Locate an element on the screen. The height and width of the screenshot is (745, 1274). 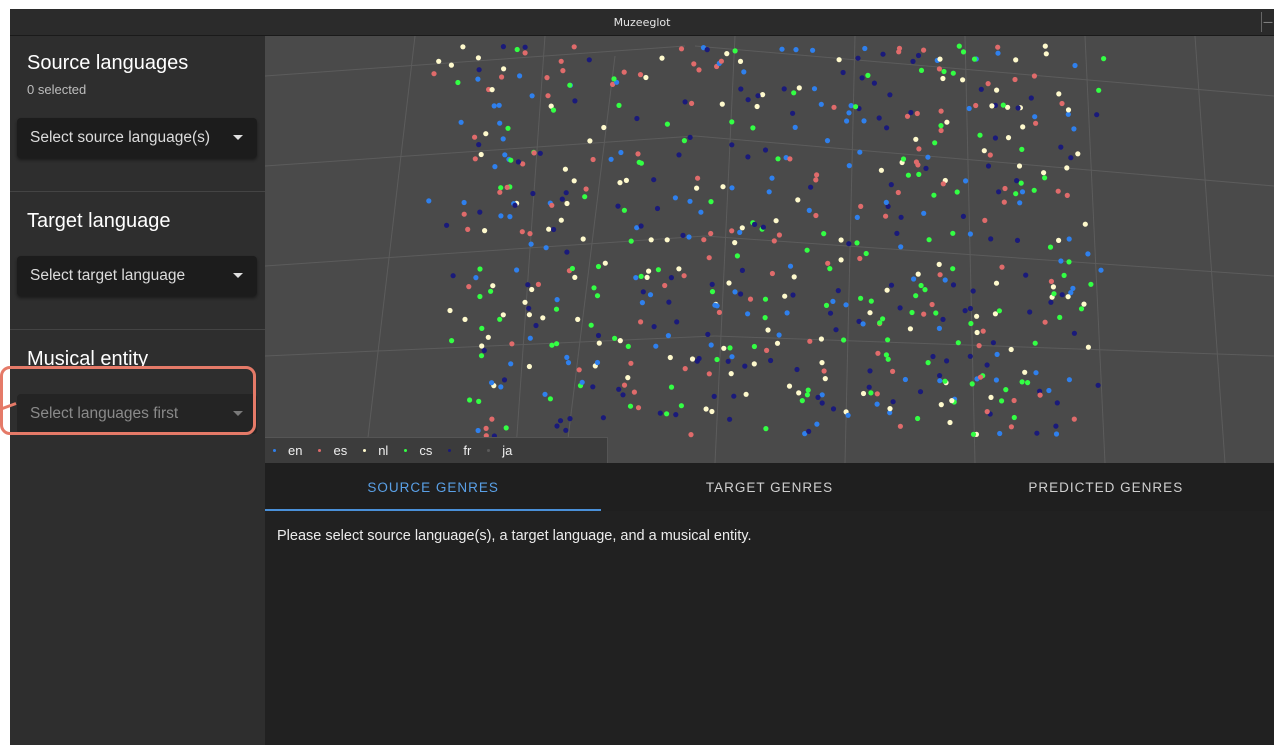
source-language-select: Select source language(s) is located at coordinates (137, 138).